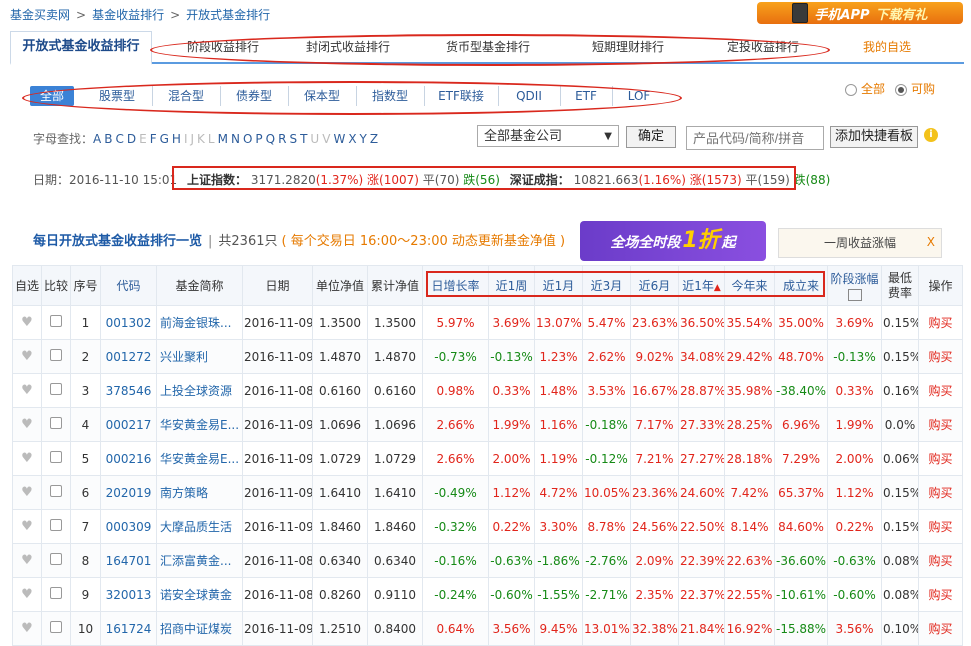 The image size is (971, 646). Describe the element at coordinates (199, 356) in the screenshot. I see `fund-name: 兴业聚利` at that location.